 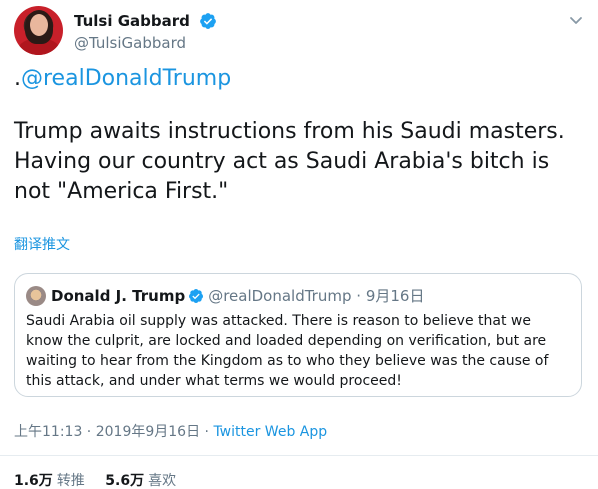 What do you see at coordinates (126, 78) in the screenshot?
I see `mention-link: @realDonaldTrump` at bounding box center [126, 78].